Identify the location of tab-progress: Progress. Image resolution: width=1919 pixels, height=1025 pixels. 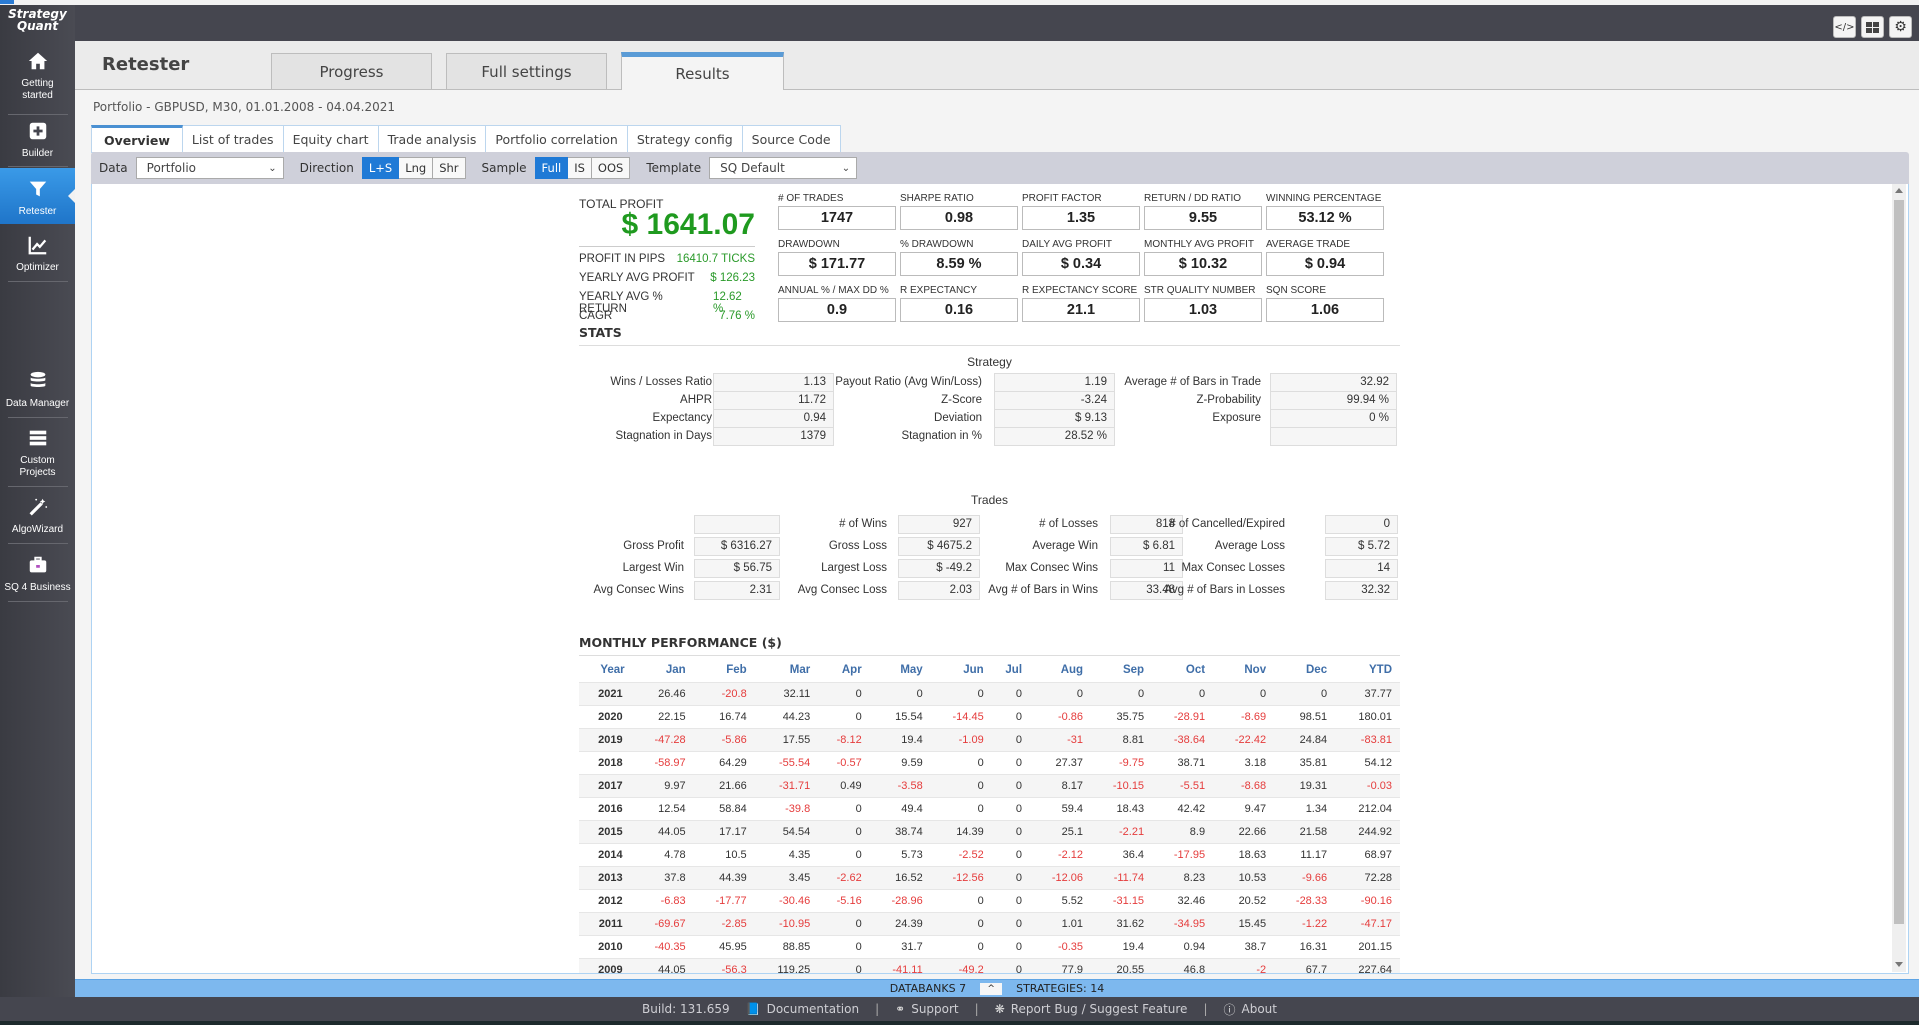
(351, 71).